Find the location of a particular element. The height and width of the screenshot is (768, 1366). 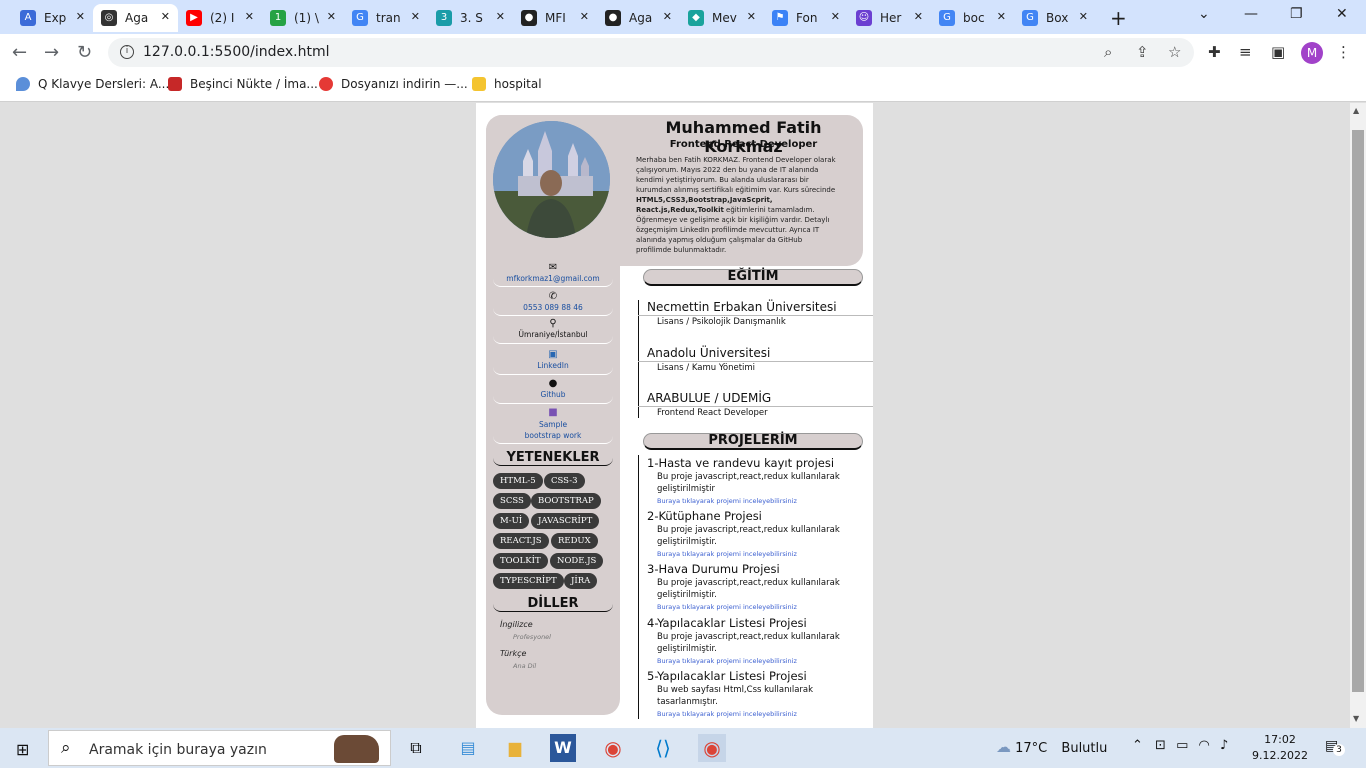

app-icon: ▤ is located at coordinates (468, 748).